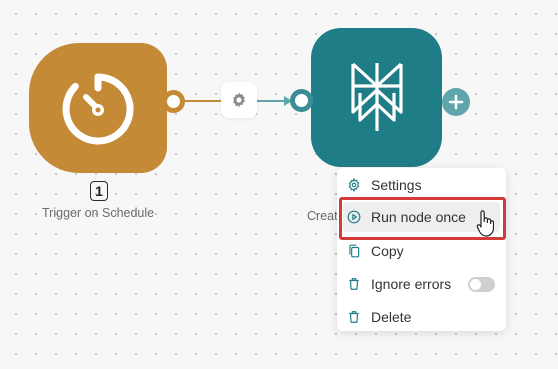  What do you see at coordinates (411, 284) in the screenshot?
I see `menu-item-label: Ignore errors` at bounding box center [411, 284].